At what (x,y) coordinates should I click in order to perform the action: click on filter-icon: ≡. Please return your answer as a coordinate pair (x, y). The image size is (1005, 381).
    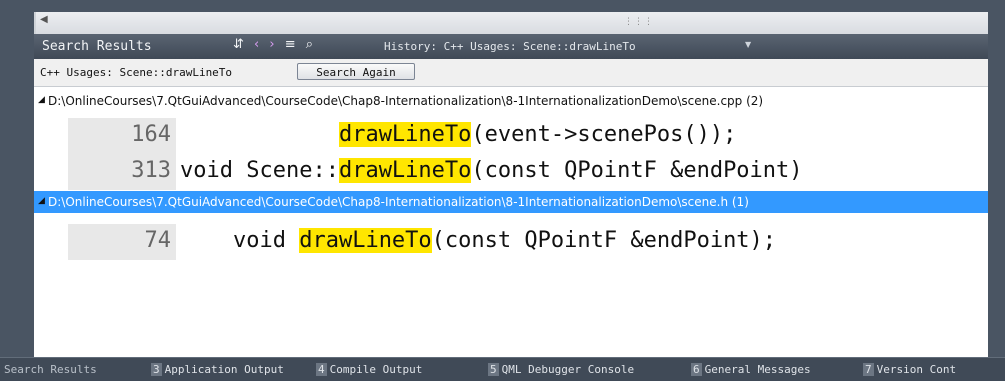
    Looking at the image, I should click on (290, 44).